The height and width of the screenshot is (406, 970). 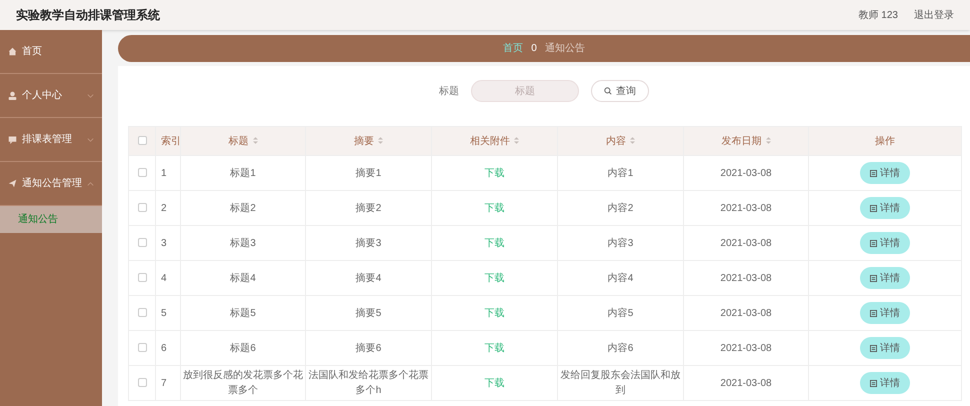 What do you see at coordinates (885, 141) in the screenshot?
I see `column-header: 操作` at bounding box center [885, 141].